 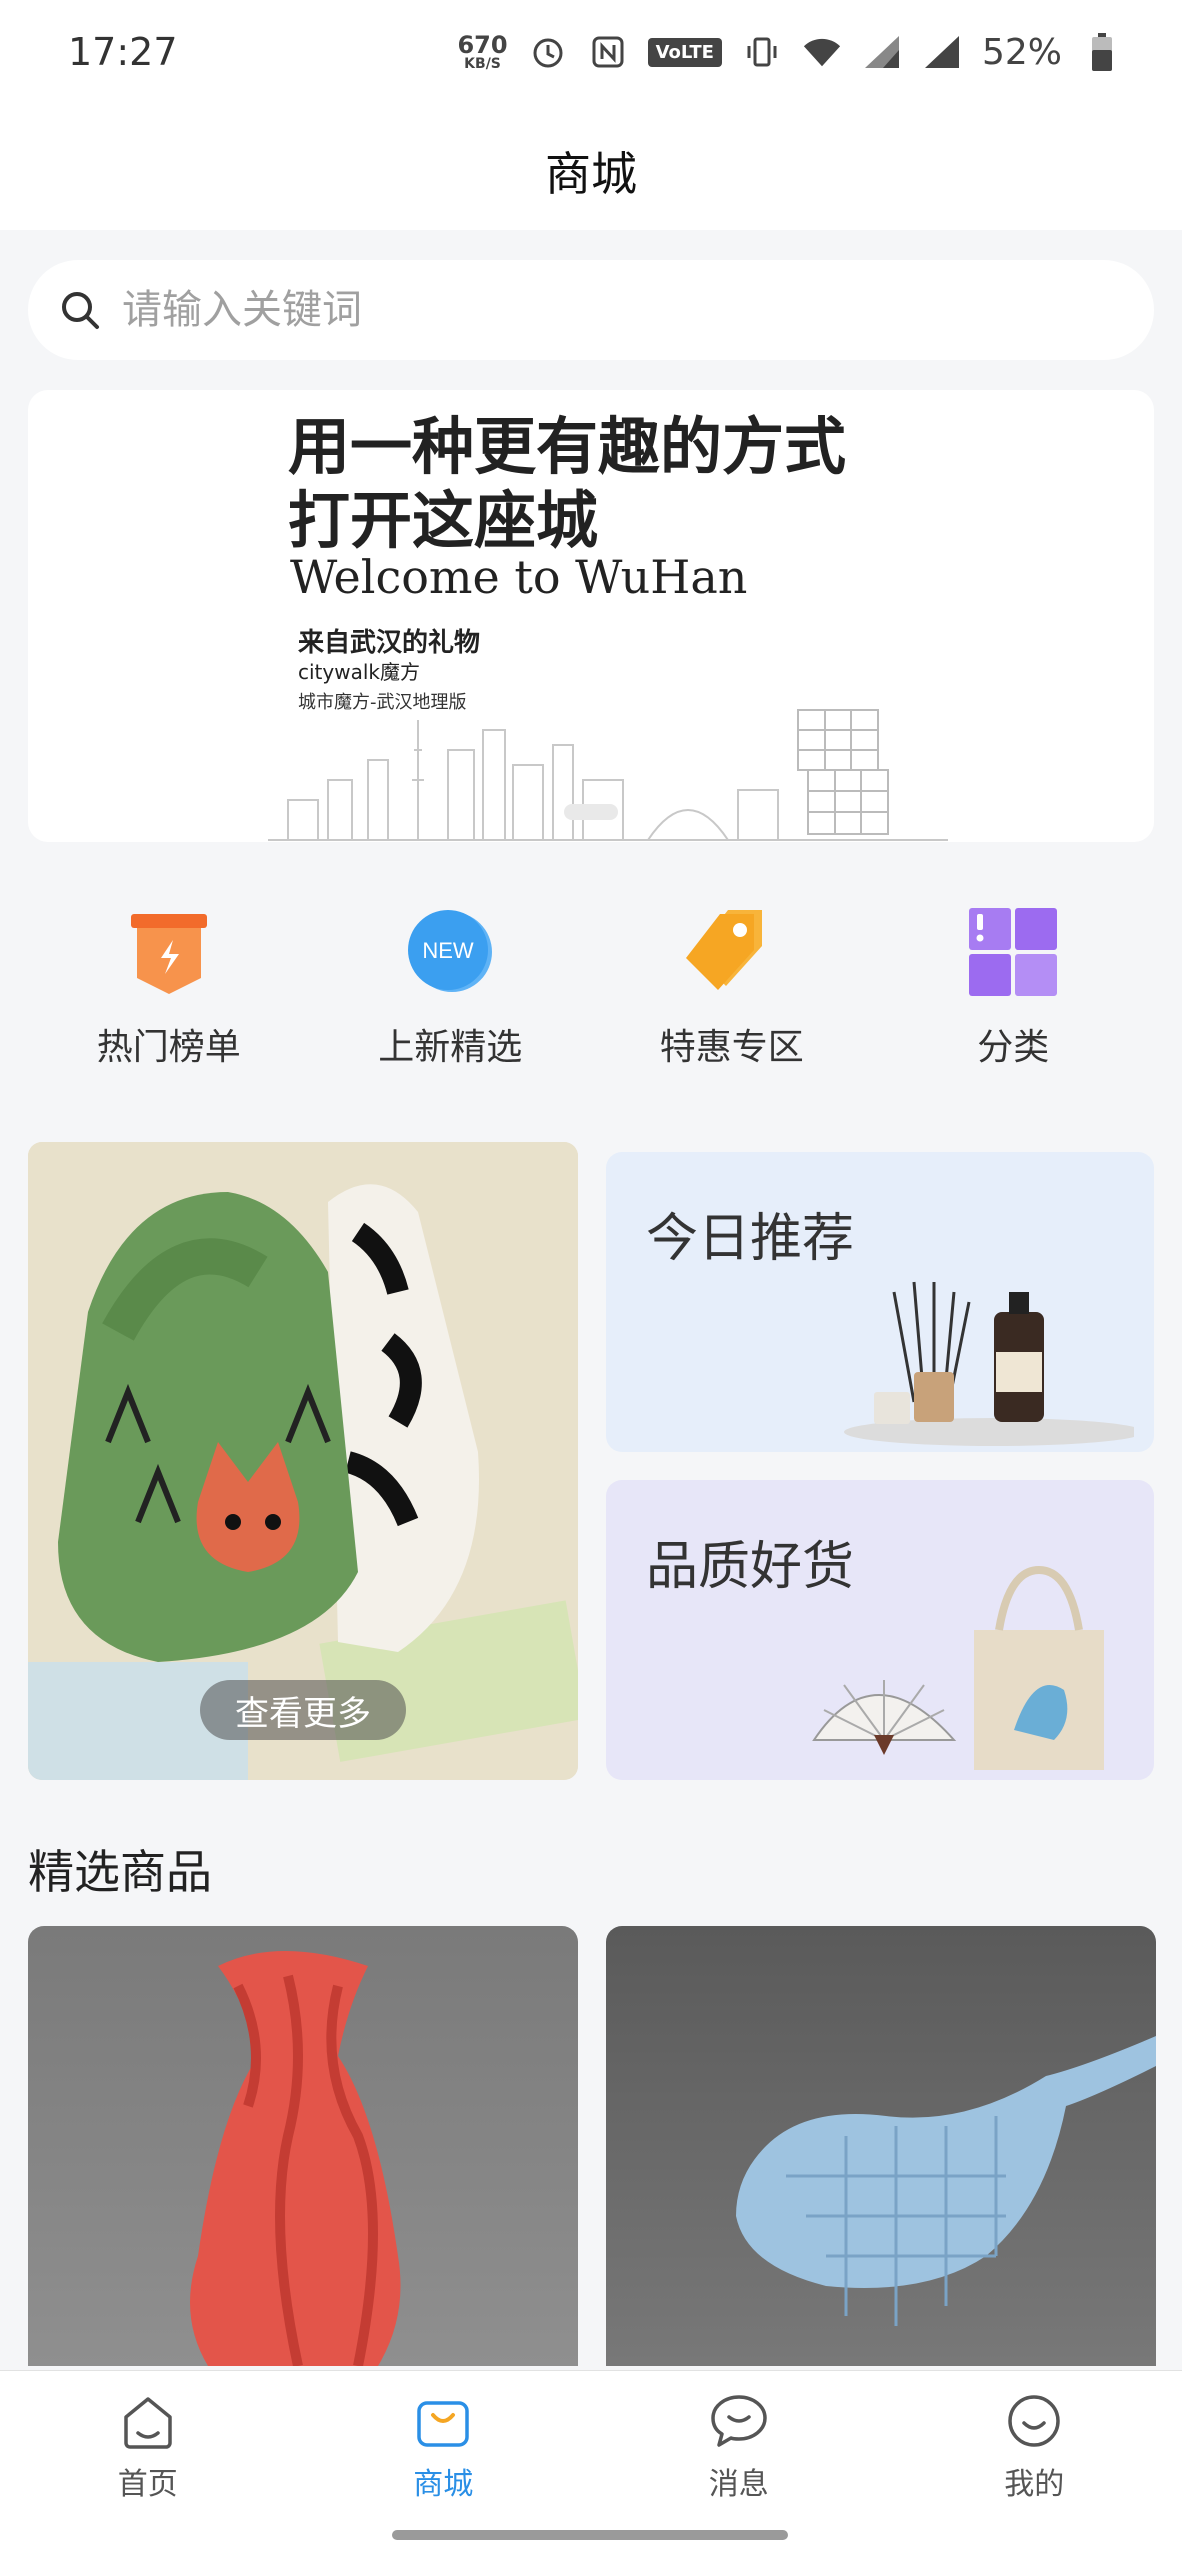 I want to click on search-icon, so click(x=80, y=310).